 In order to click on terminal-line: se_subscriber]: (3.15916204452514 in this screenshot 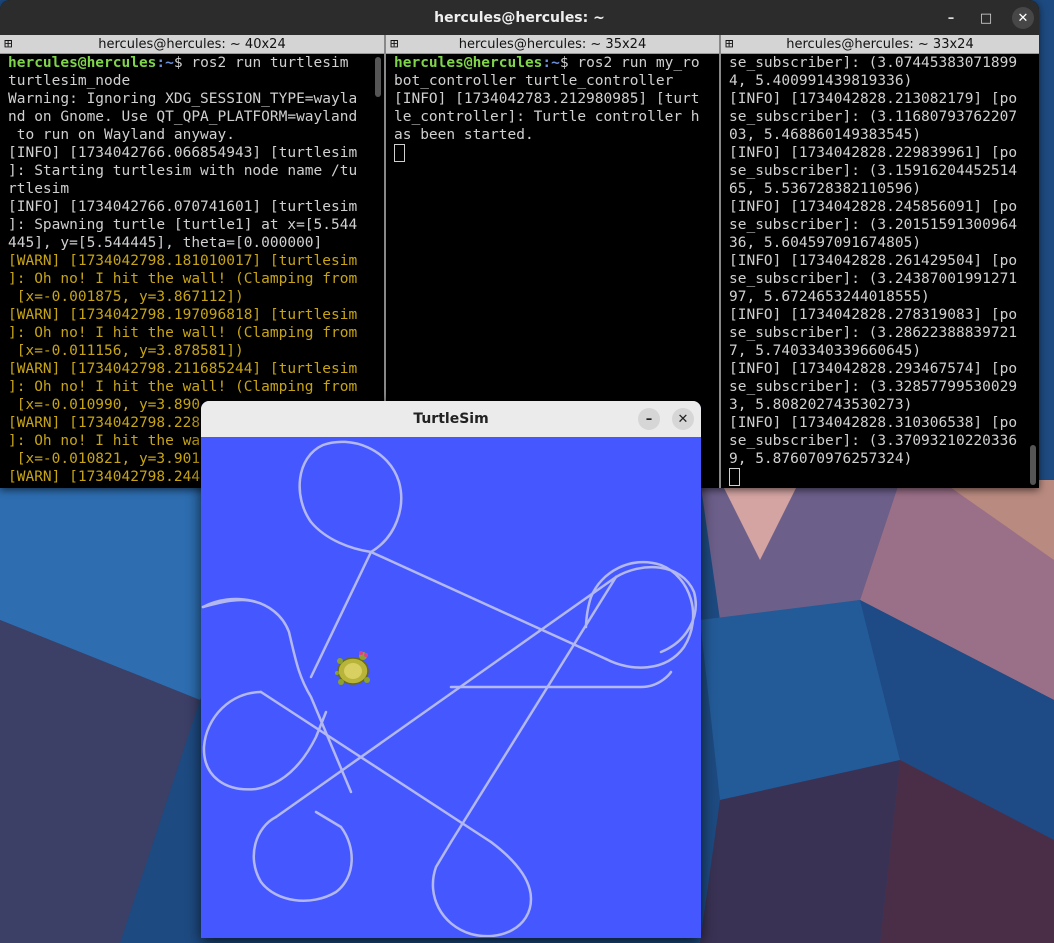, I will do `click(877, 171)`.